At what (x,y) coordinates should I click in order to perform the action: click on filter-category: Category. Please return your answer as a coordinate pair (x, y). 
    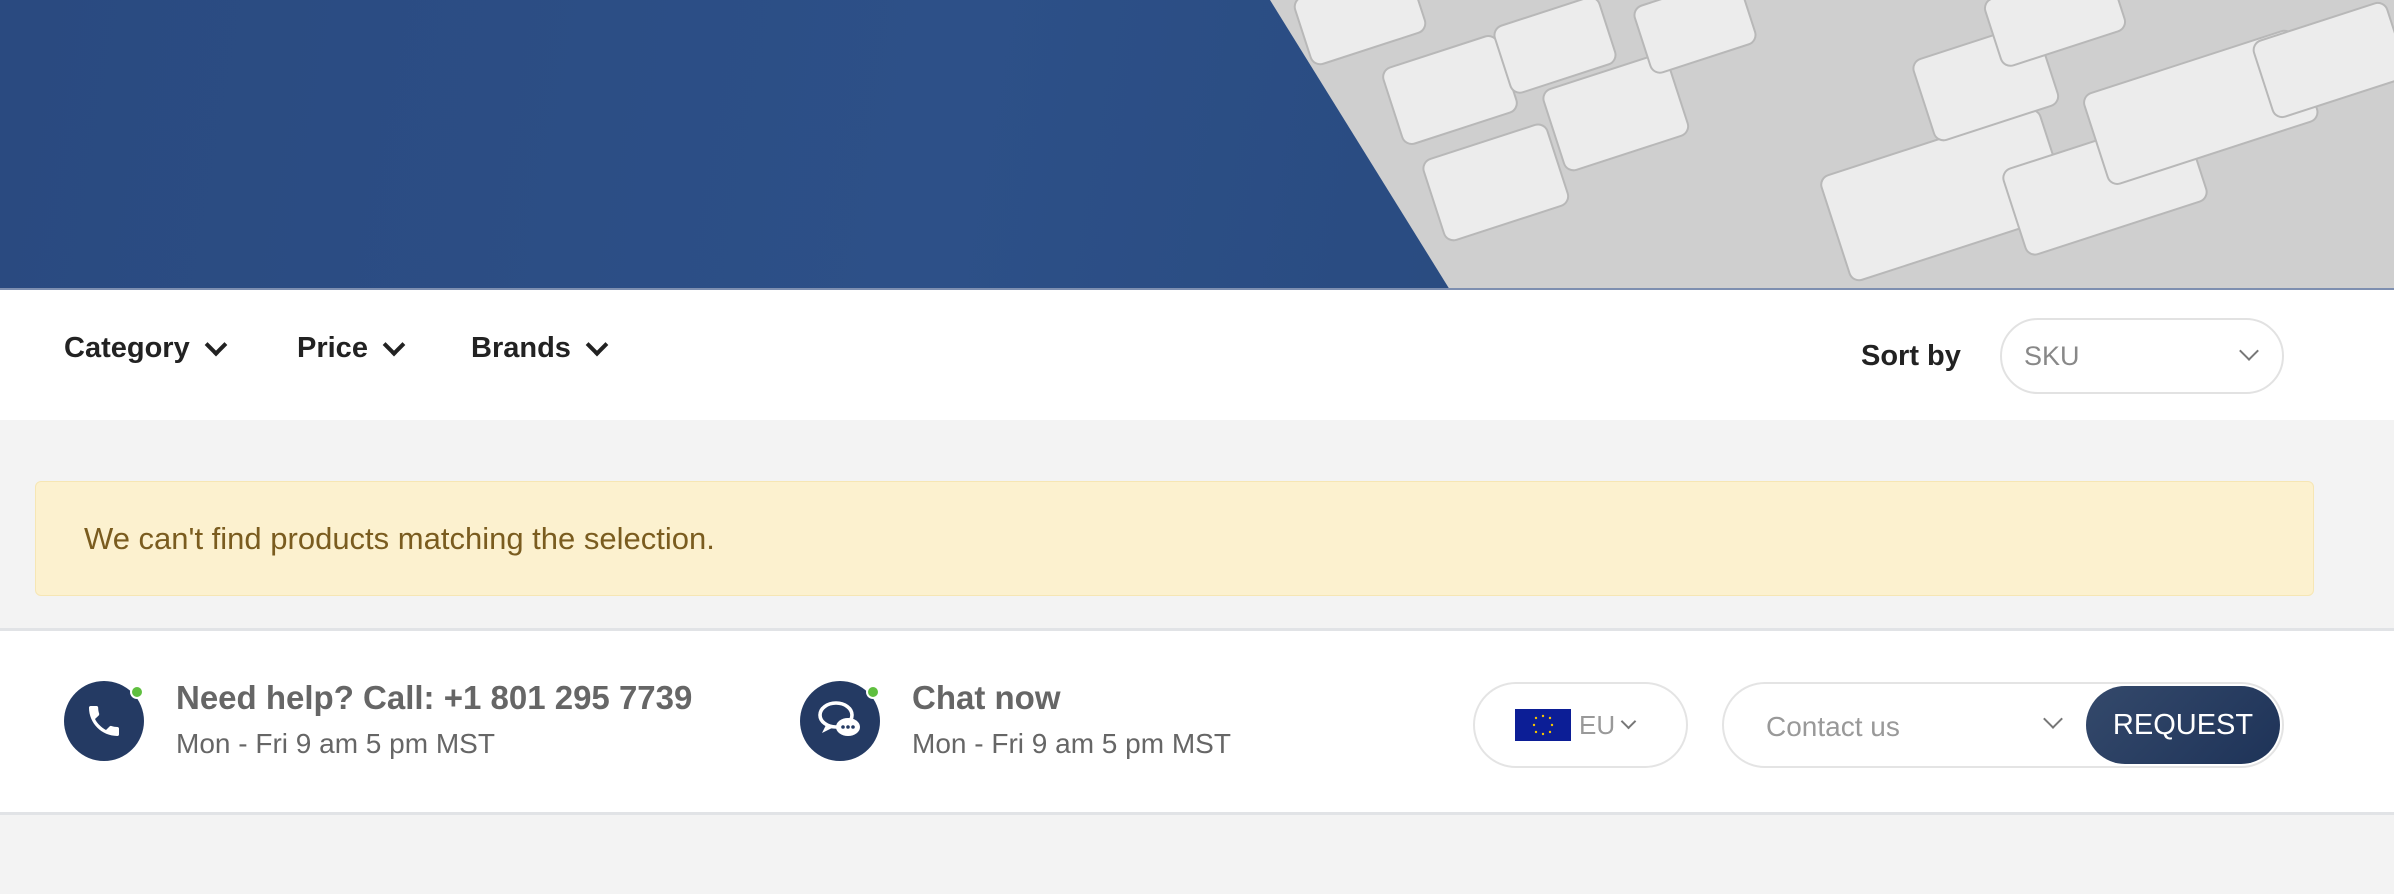
    Looking at the image, I should click on (146, 348).